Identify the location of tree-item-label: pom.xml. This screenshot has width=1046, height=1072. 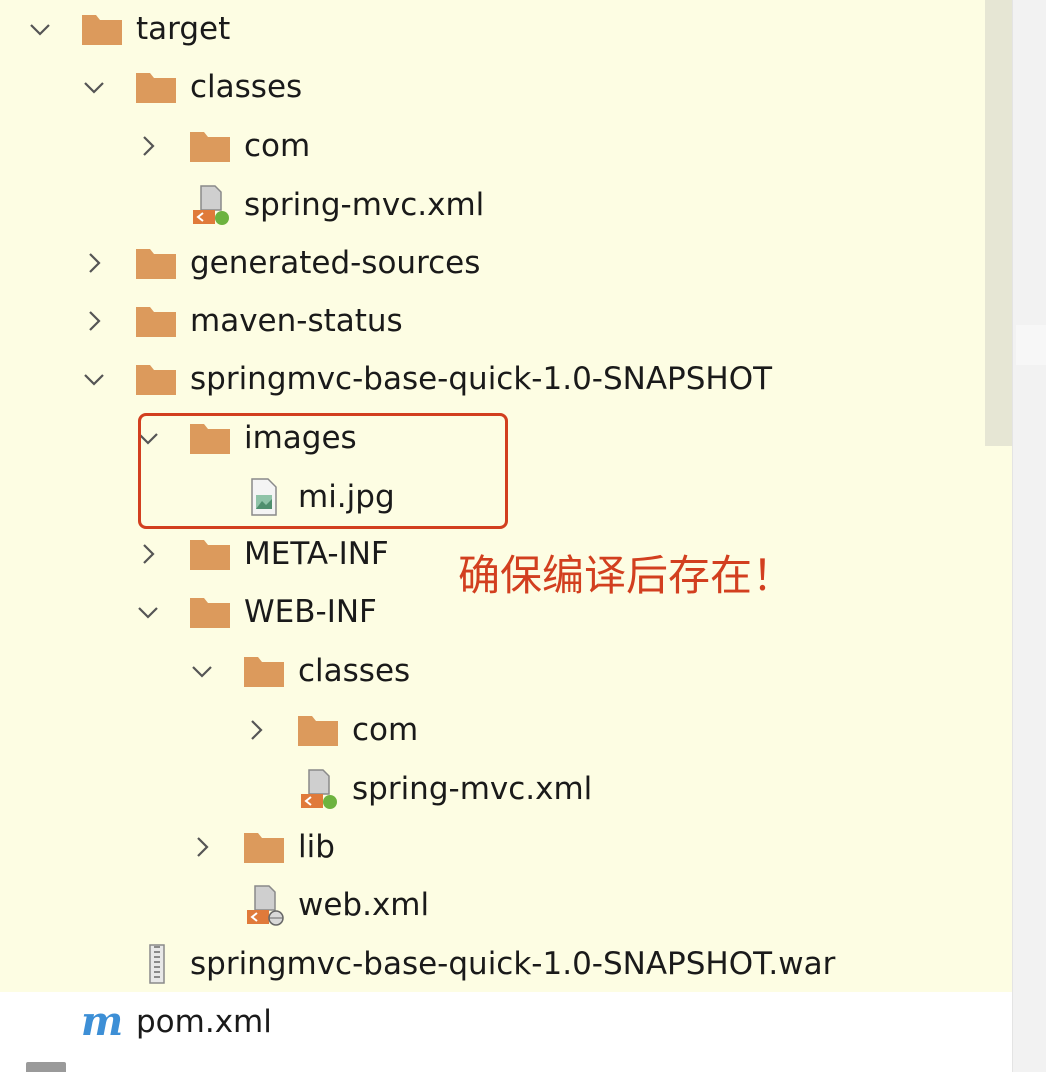
(204, 1022).